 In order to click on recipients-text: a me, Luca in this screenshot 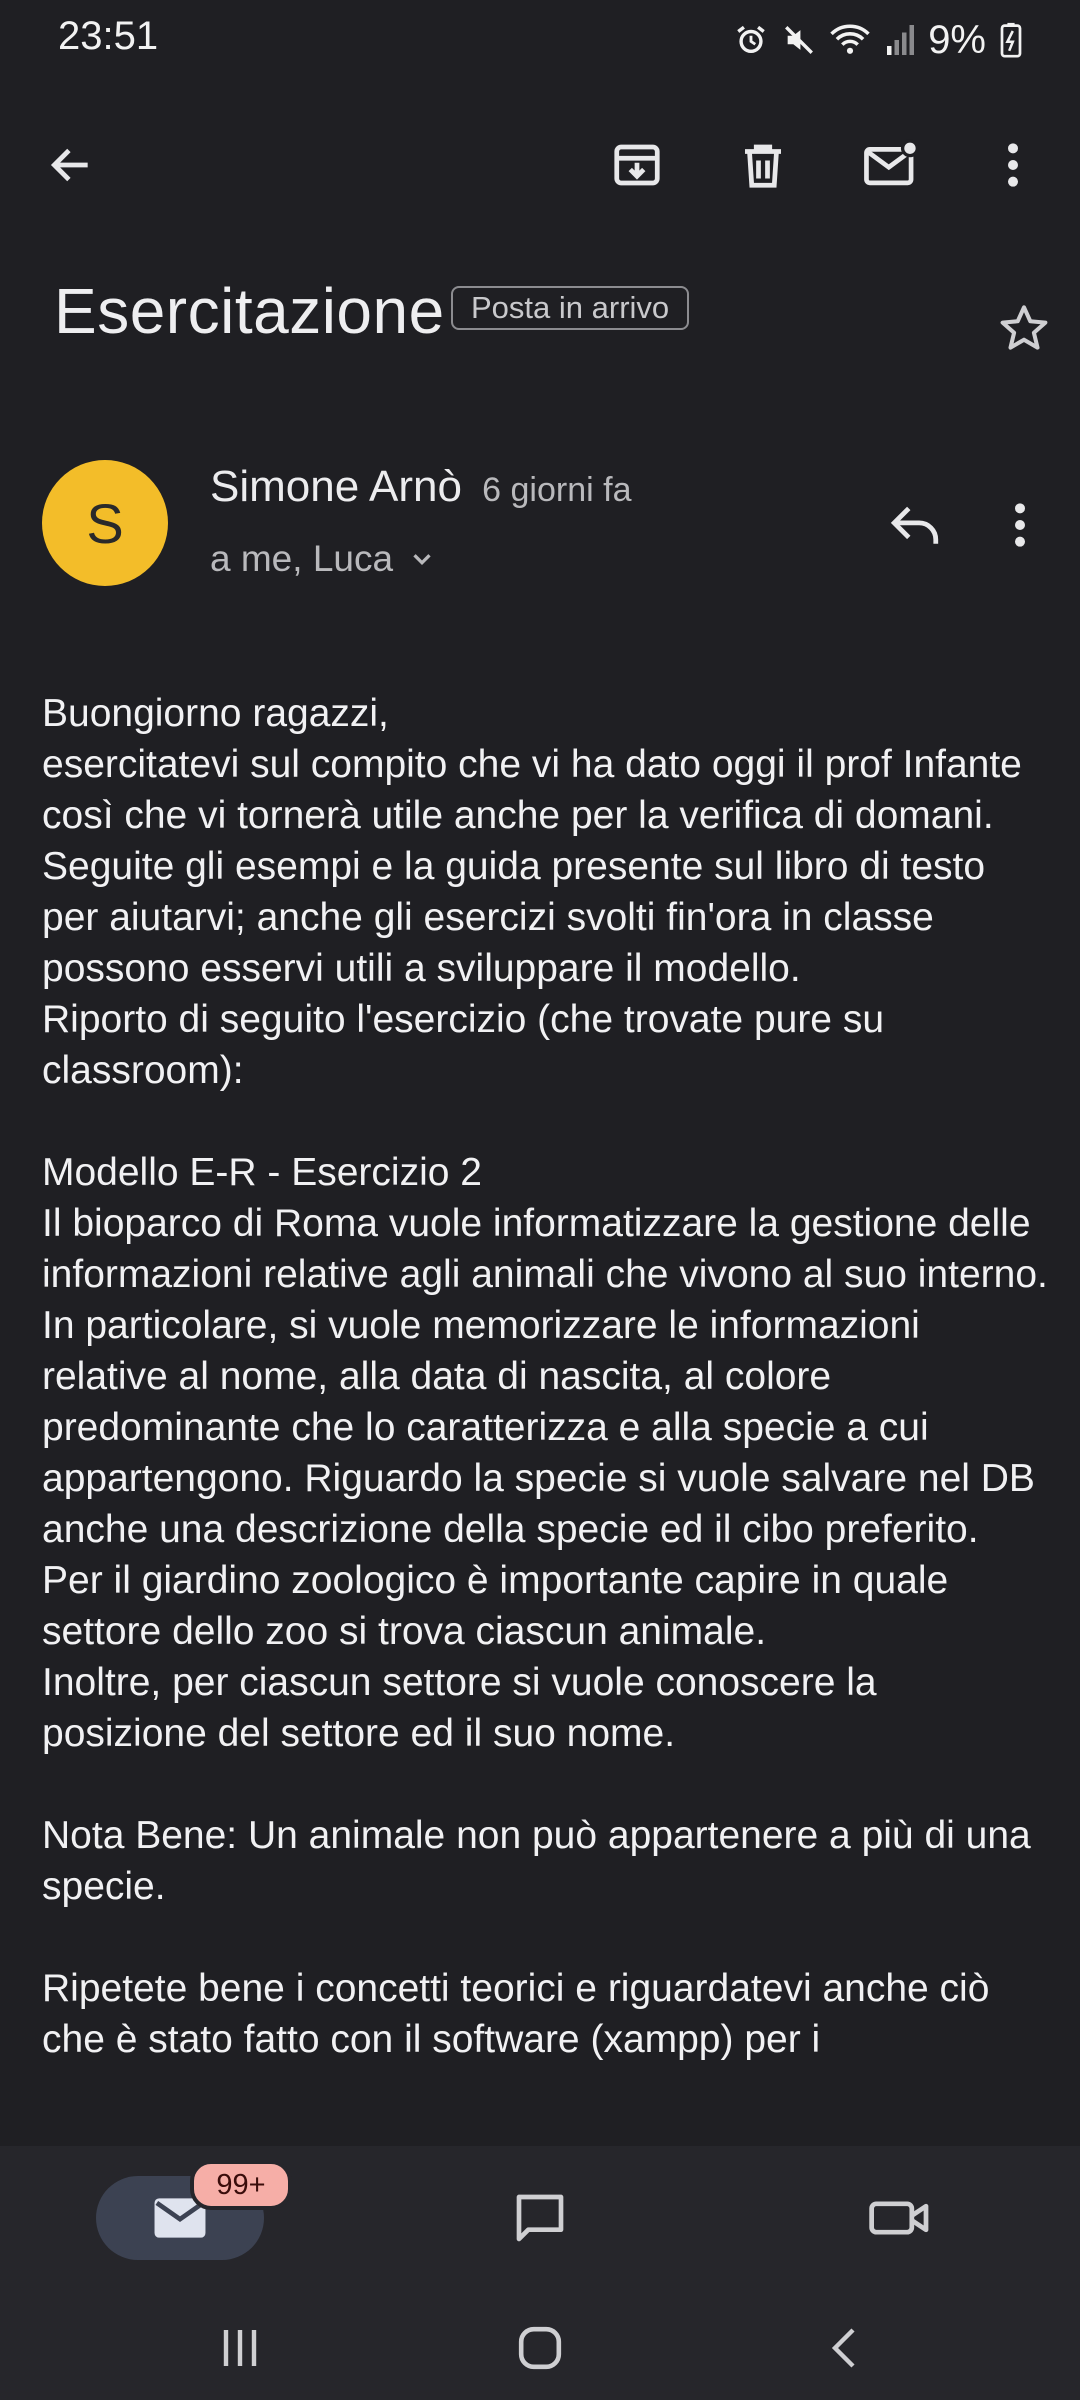, I will do `click(302, 558)`.